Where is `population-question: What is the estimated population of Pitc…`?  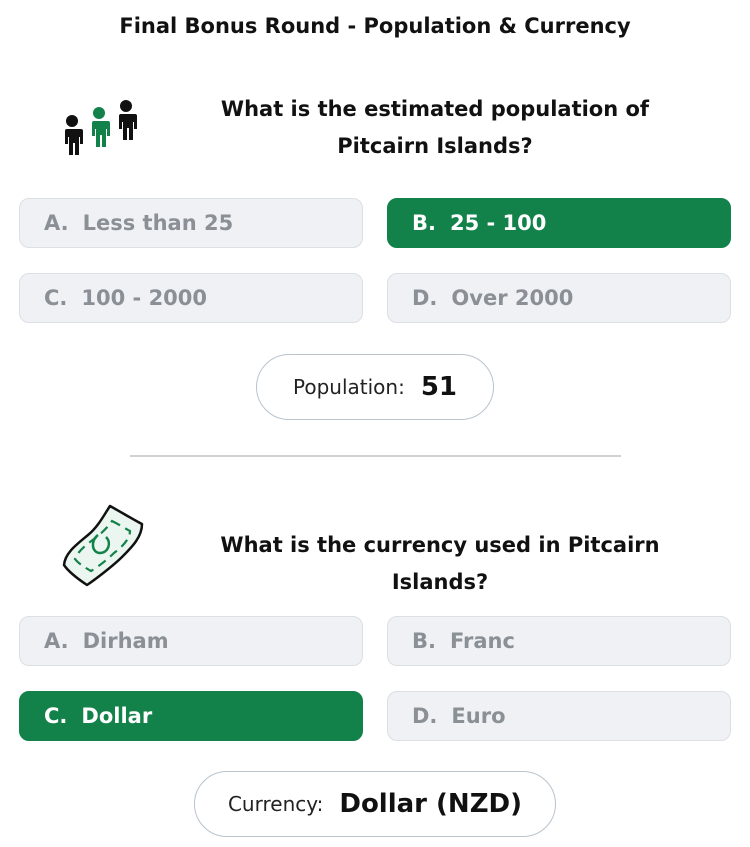 population-question: What is the estimated population of Pitc… is located at coordinates (435, 127).